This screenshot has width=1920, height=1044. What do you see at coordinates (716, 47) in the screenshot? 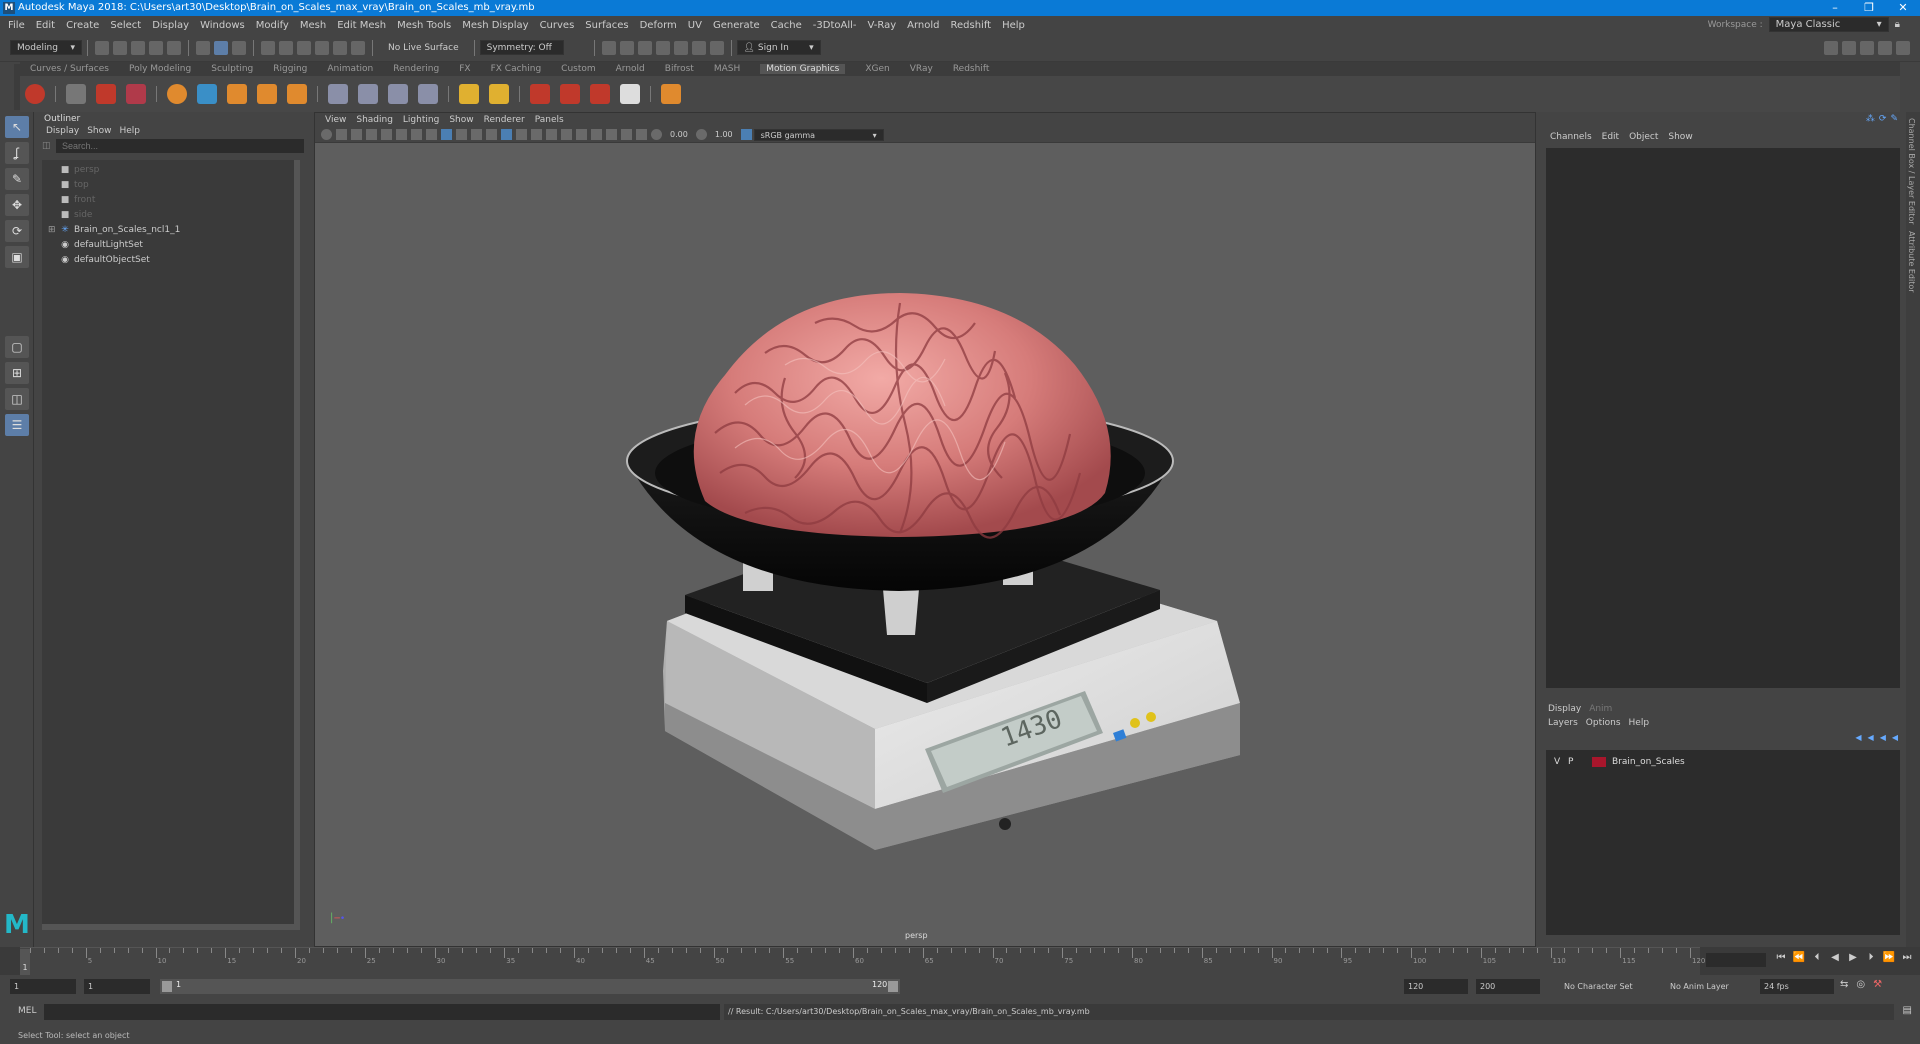
I see `pause-icon` at bounding box center [716, 47].